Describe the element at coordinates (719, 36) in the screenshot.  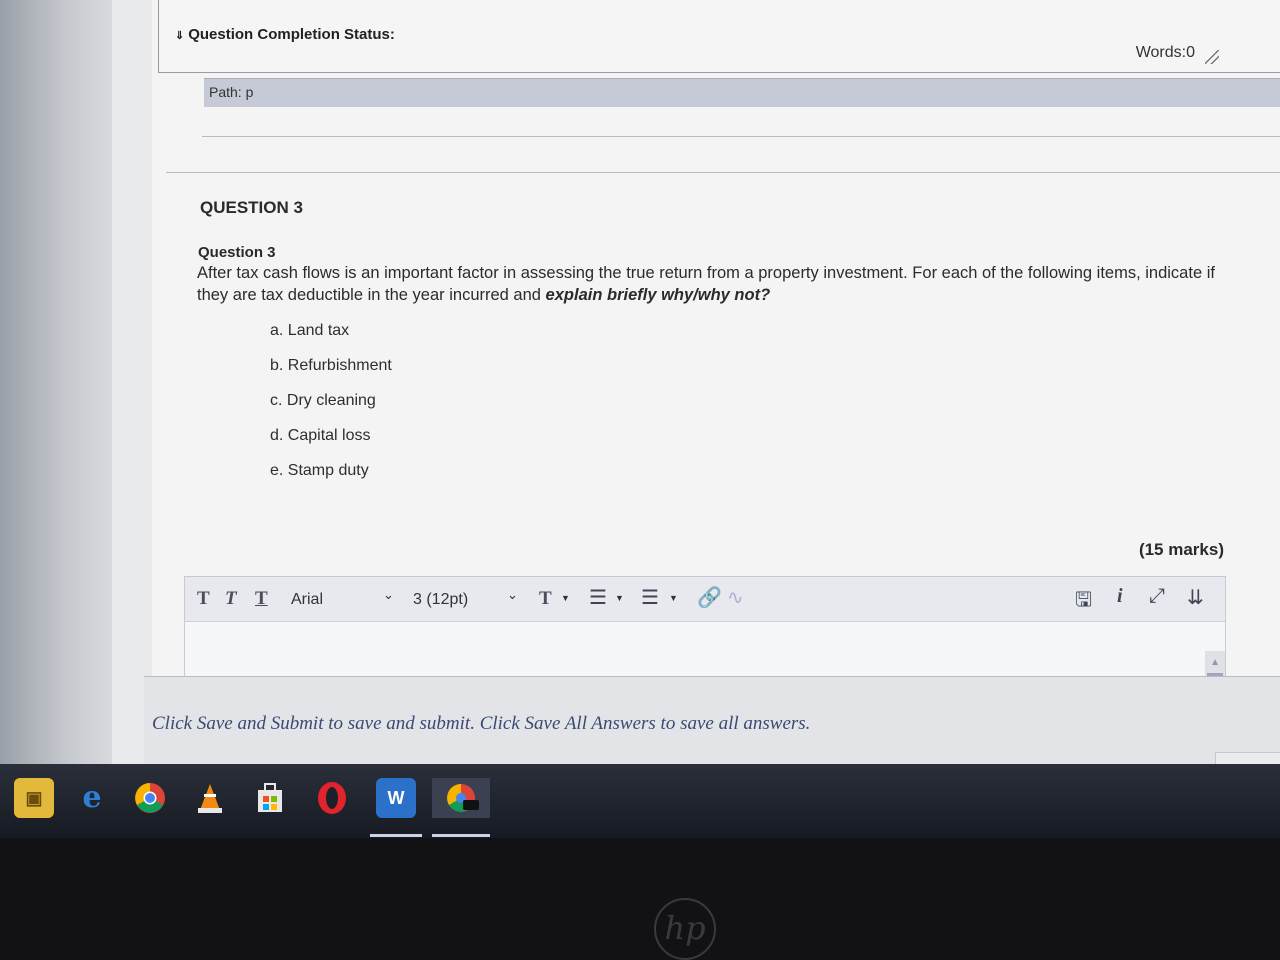
I see `completion-status-panel: ⇓ Question Completion Status: Words:0` at that location.